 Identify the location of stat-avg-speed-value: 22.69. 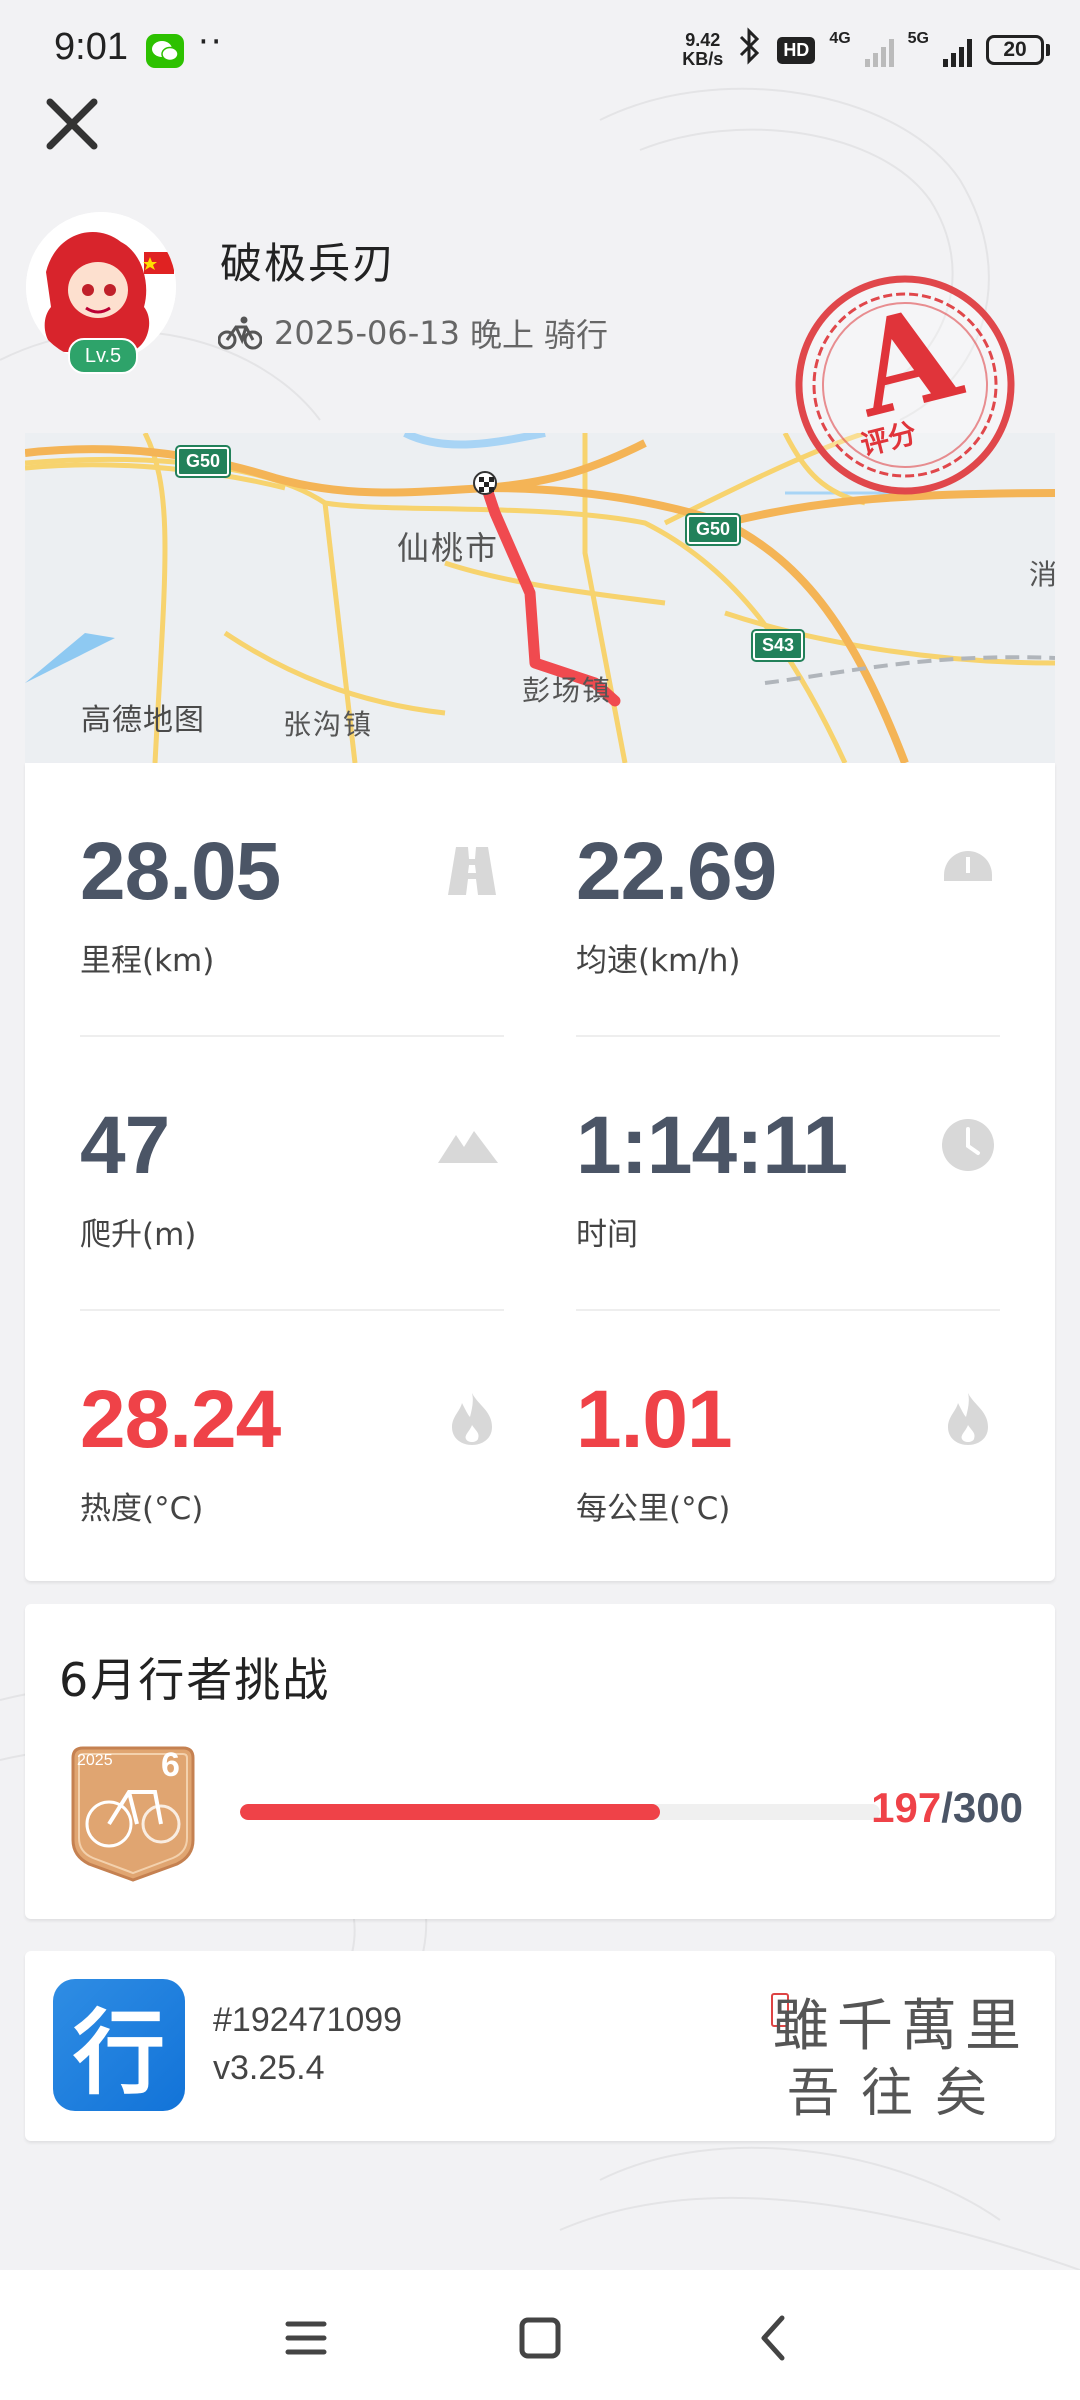
(676, 871).